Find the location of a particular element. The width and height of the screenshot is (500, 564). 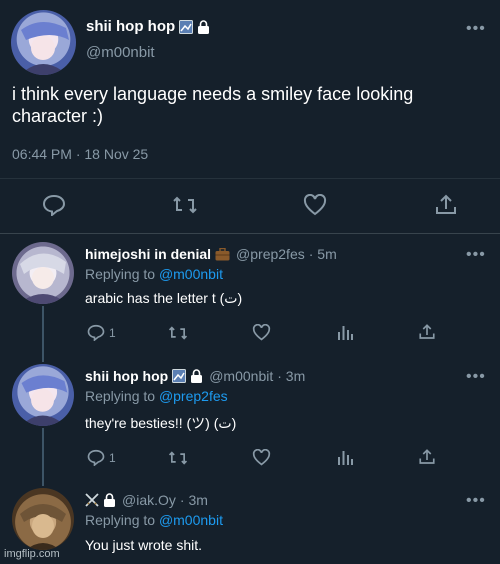

tweet-text: You just wrote shit. is located at coordinates (143, 545).